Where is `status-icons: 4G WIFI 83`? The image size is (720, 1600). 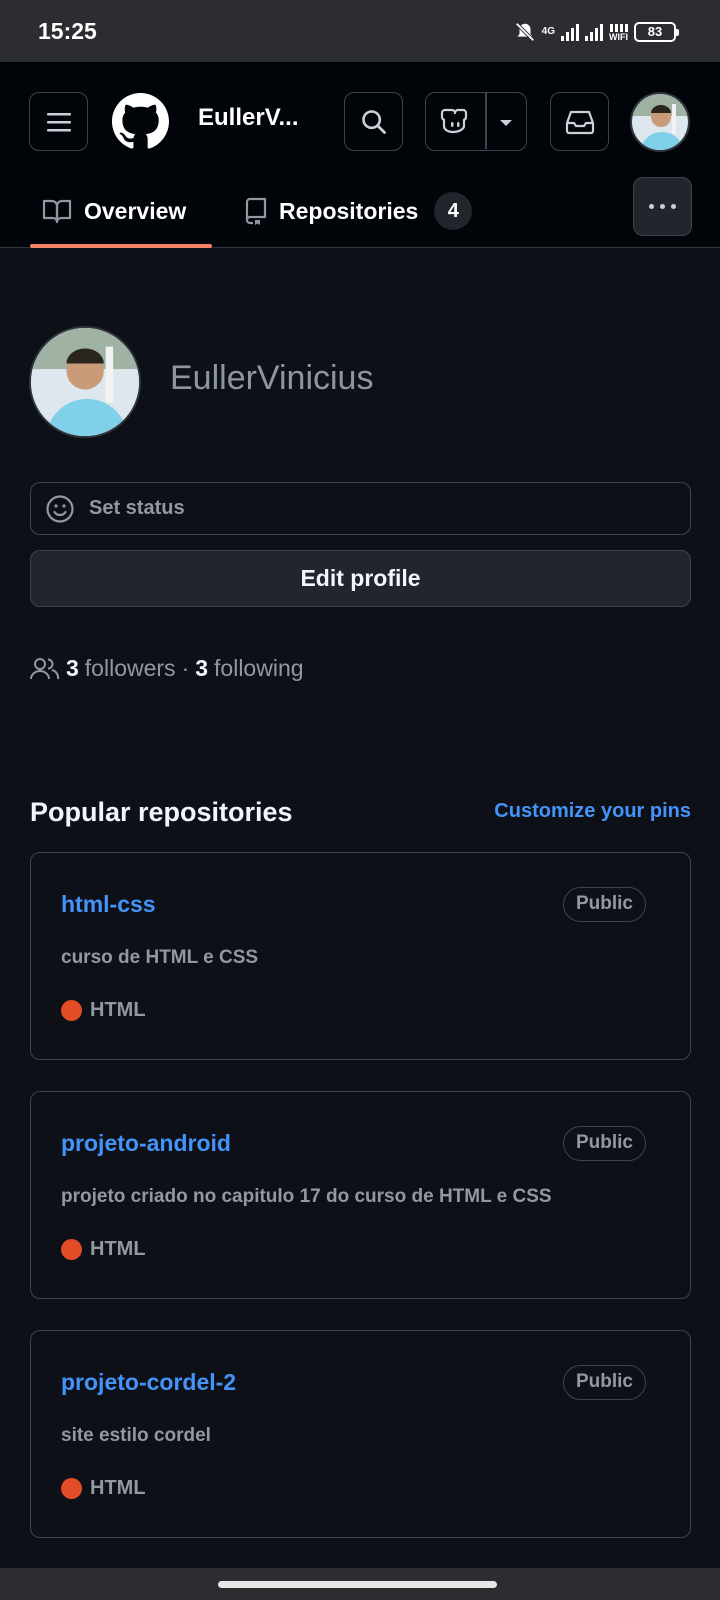
status-icons: 4G WIFI 83 is located at coordinates (596, 32).